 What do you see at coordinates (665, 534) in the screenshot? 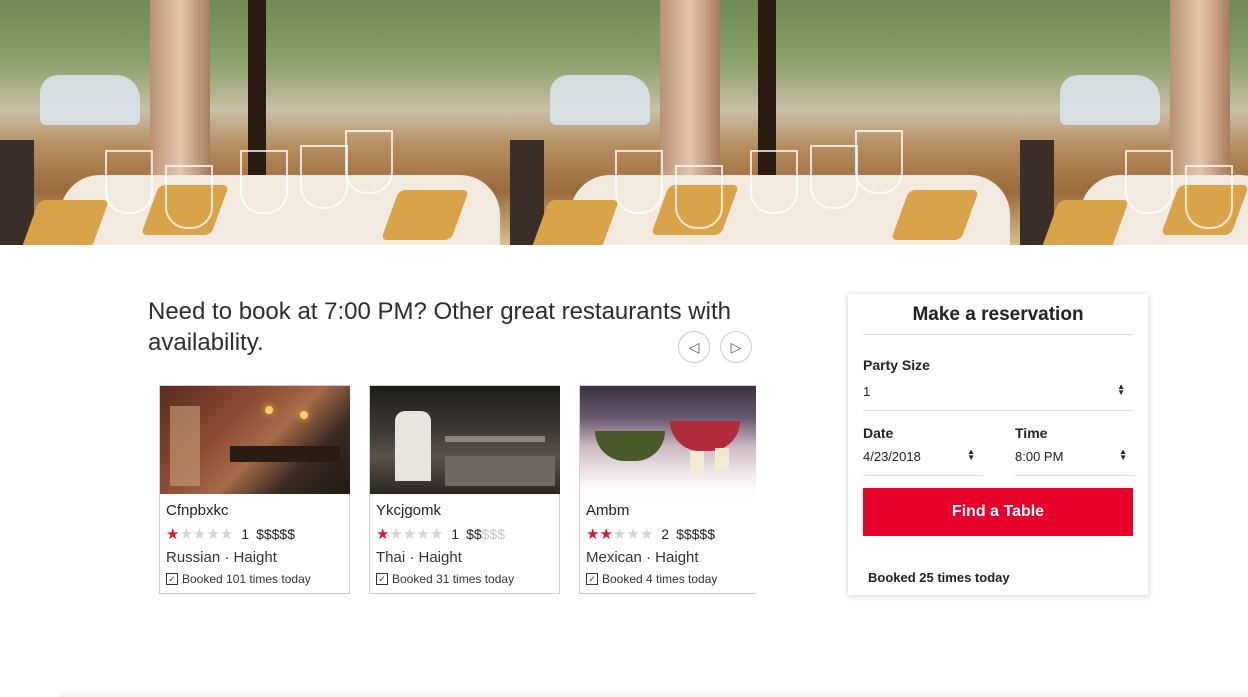
I see `rating-count: 2` at bounding box center [665, 534].